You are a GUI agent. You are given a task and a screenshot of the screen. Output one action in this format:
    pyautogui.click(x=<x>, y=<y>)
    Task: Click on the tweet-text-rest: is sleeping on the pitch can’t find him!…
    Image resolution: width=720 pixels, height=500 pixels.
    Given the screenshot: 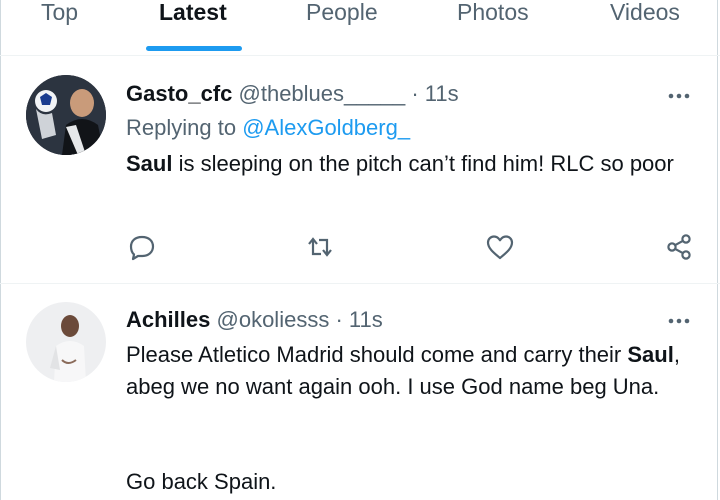 What is the action you would take?
    pyautogui.click(x=423, y=163)
    